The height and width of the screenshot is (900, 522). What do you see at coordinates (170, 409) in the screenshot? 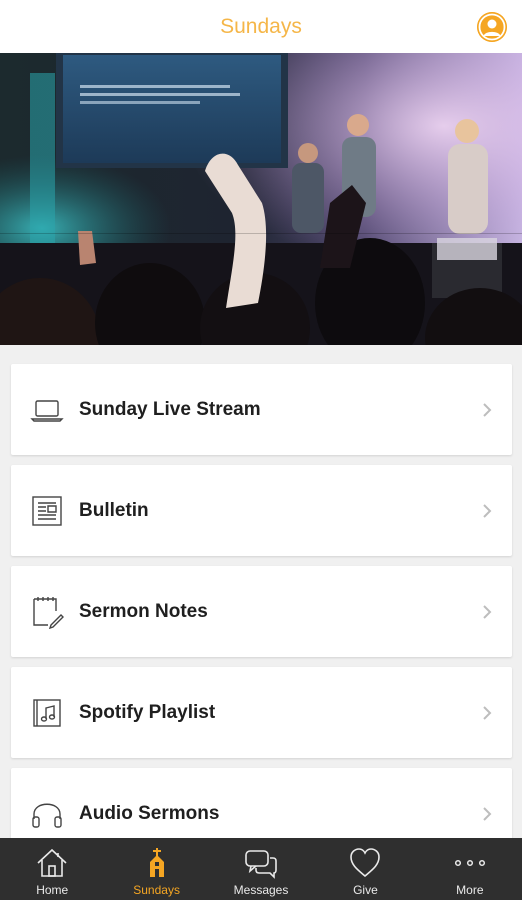
I see `menu-item-label: Sunday Live Stream` at bounding box center [170, 409].